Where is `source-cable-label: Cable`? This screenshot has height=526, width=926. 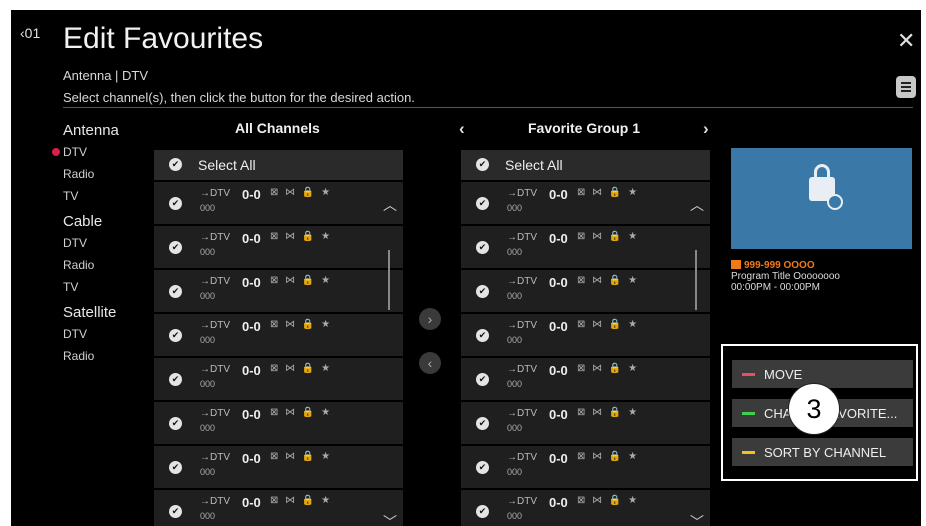
source-cable-label: Cable is located at coordinates (83, 221).